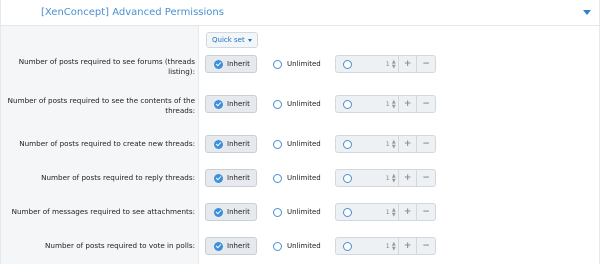 The height and width of the screenshot is (264, 600). I want to click on section-header: [XenConcept] Advanced Permissions, so click(300, 13).